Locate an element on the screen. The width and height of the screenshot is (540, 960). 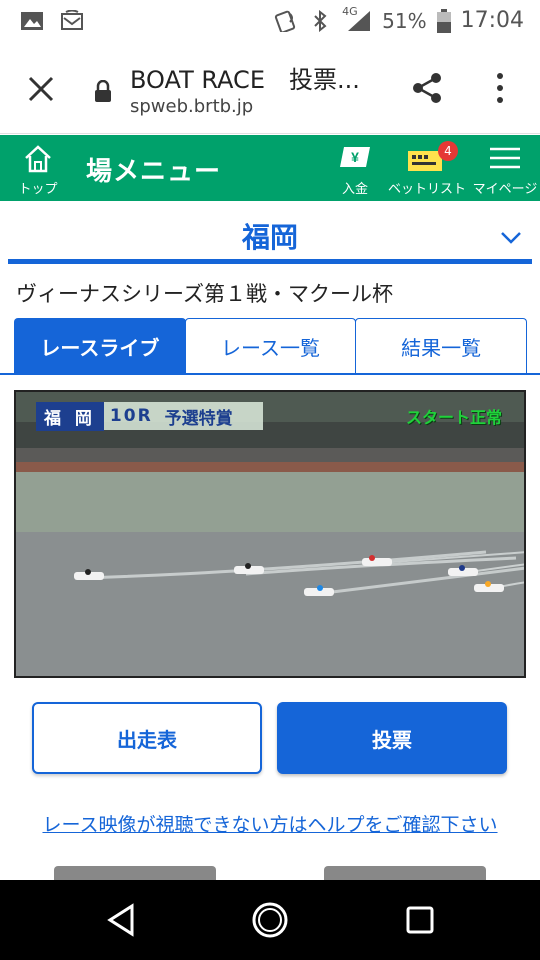
help-link: レース映像が視聴できない方はヘルプをご確認下さい is located at coordinates (270, 823).